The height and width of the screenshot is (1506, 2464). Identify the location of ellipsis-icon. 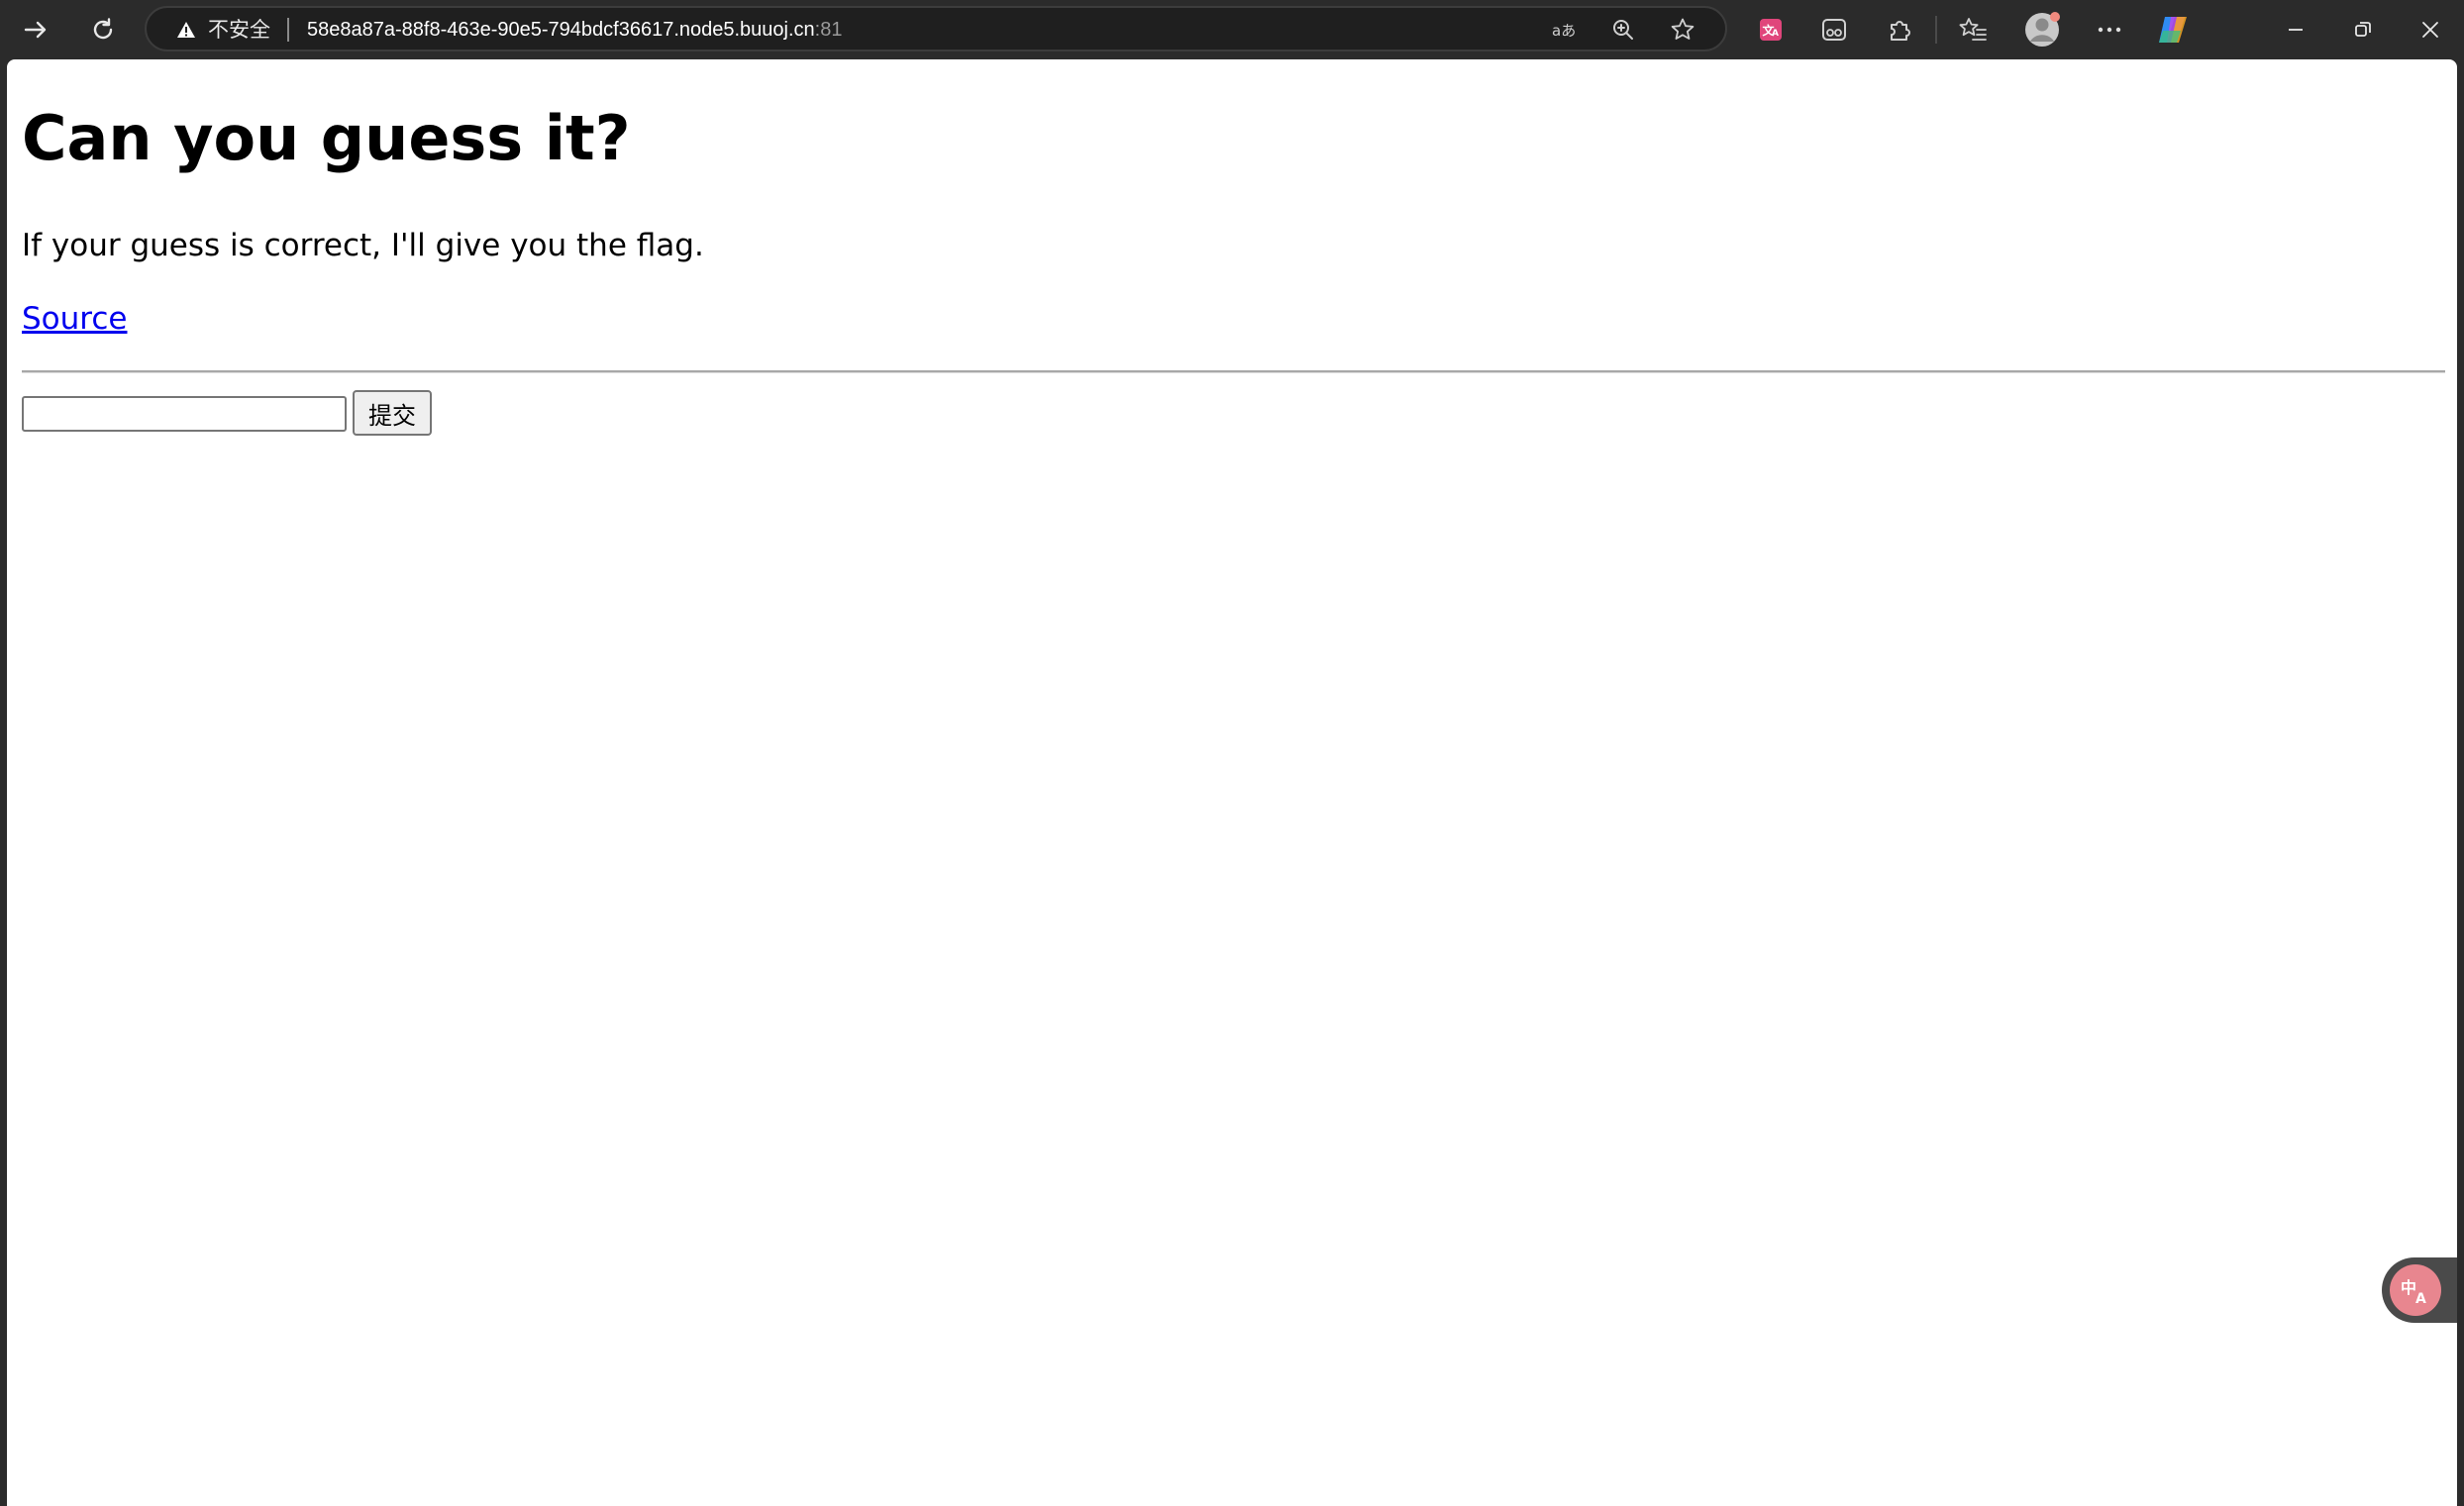
(2110, 30).